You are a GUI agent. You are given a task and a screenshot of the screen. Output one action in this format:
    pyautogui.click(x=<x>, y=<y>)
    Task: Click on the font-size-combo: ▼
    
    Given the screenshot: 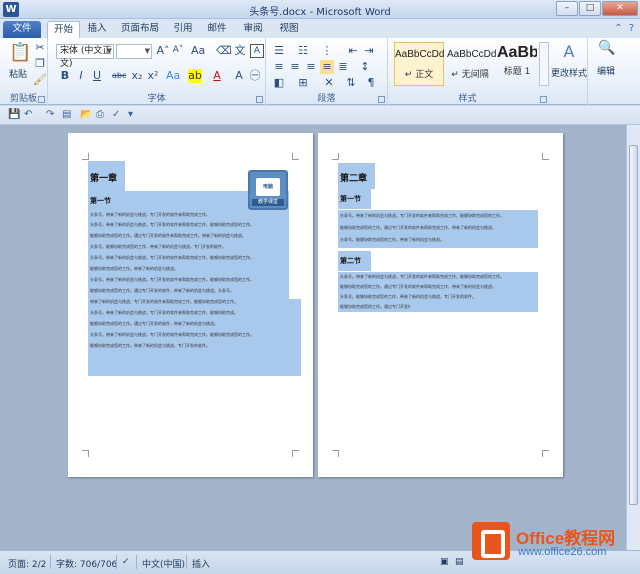 What is the action you would take?
    pyautogui.click(x=134, y=51)
    